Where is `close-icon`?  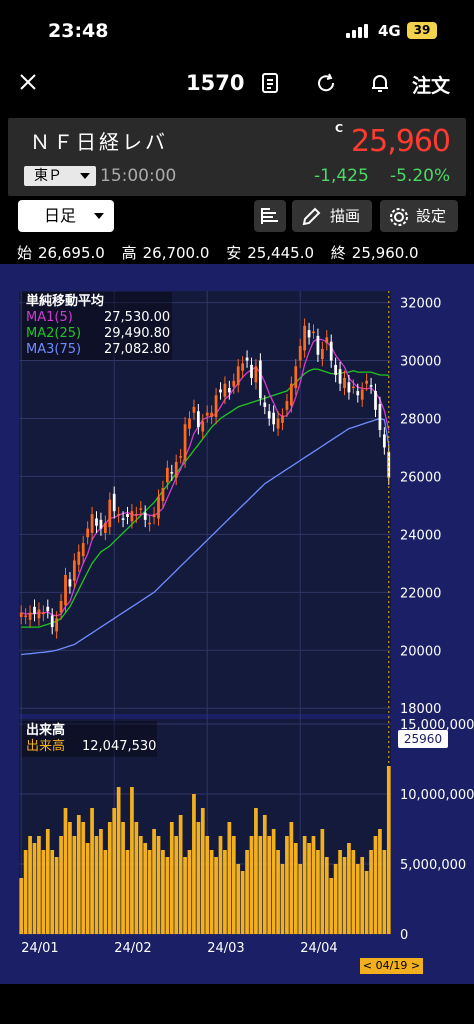
close-icon is located at coordinates (28, 82).